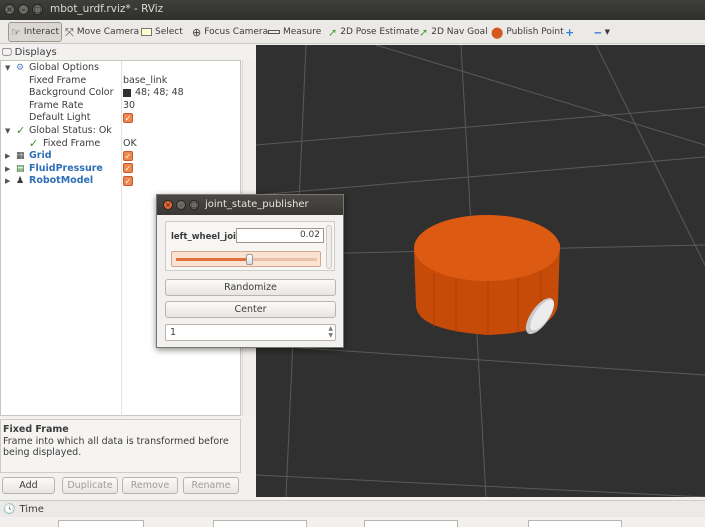 This screenshot has height=527, width=705. I want to click on focus-camera-icon: ⊕, so click(197, 32).